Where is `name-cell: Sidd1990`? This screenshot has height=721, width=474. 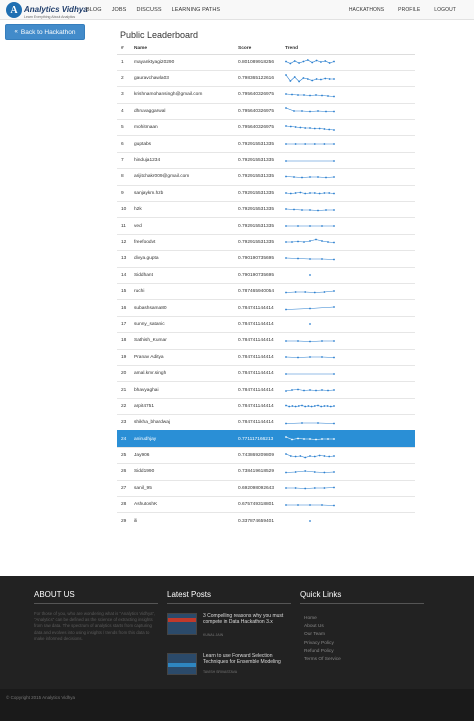 name-cell: Sidd1990 is located at coordinates (182, 472).